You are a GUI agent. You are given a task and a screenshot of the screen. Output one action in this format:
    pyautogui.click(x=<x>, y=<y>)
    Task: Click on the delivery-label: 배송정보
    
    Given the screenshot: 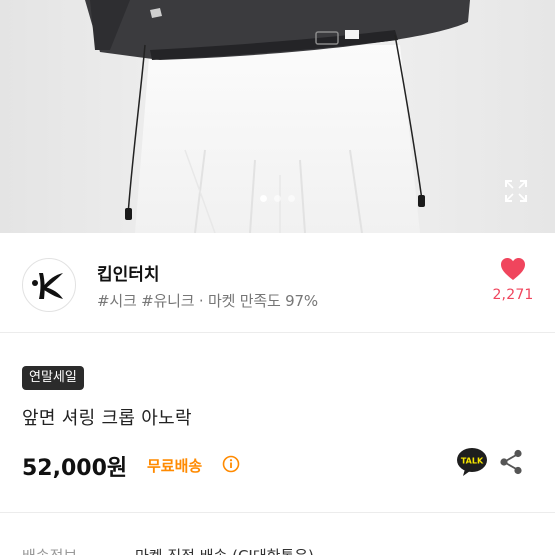 What is the action you would take?
    pyautogui.click(x=49, y=550)
    